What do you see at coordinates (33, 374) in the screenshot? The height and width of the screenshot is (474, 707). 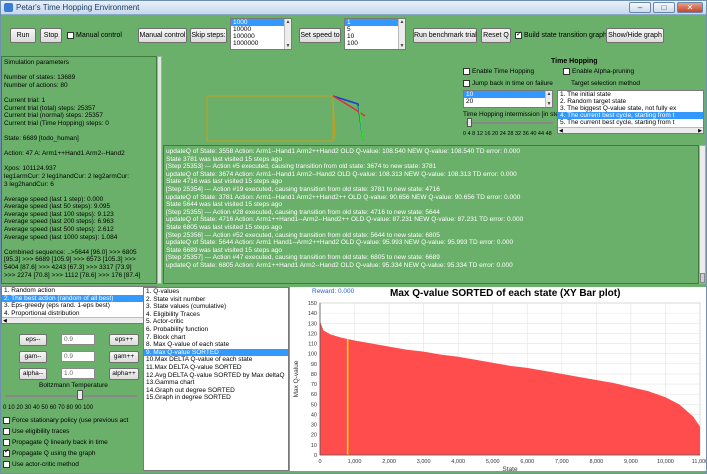 I see `alpha-decrease-button: alpha--` at bounding box center [33, 374].